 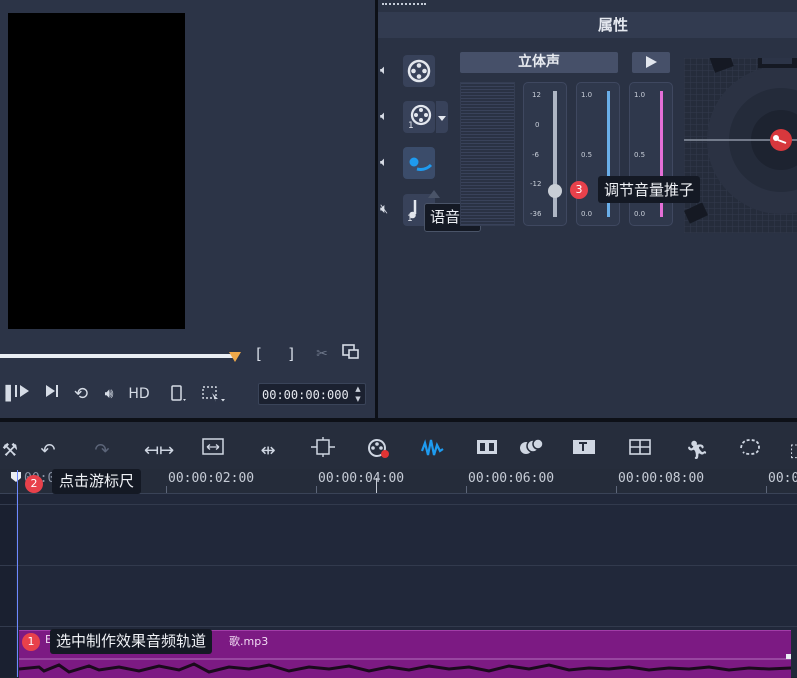 I want to click on zoom-to-fit-icon, so click(x=213, y=451).